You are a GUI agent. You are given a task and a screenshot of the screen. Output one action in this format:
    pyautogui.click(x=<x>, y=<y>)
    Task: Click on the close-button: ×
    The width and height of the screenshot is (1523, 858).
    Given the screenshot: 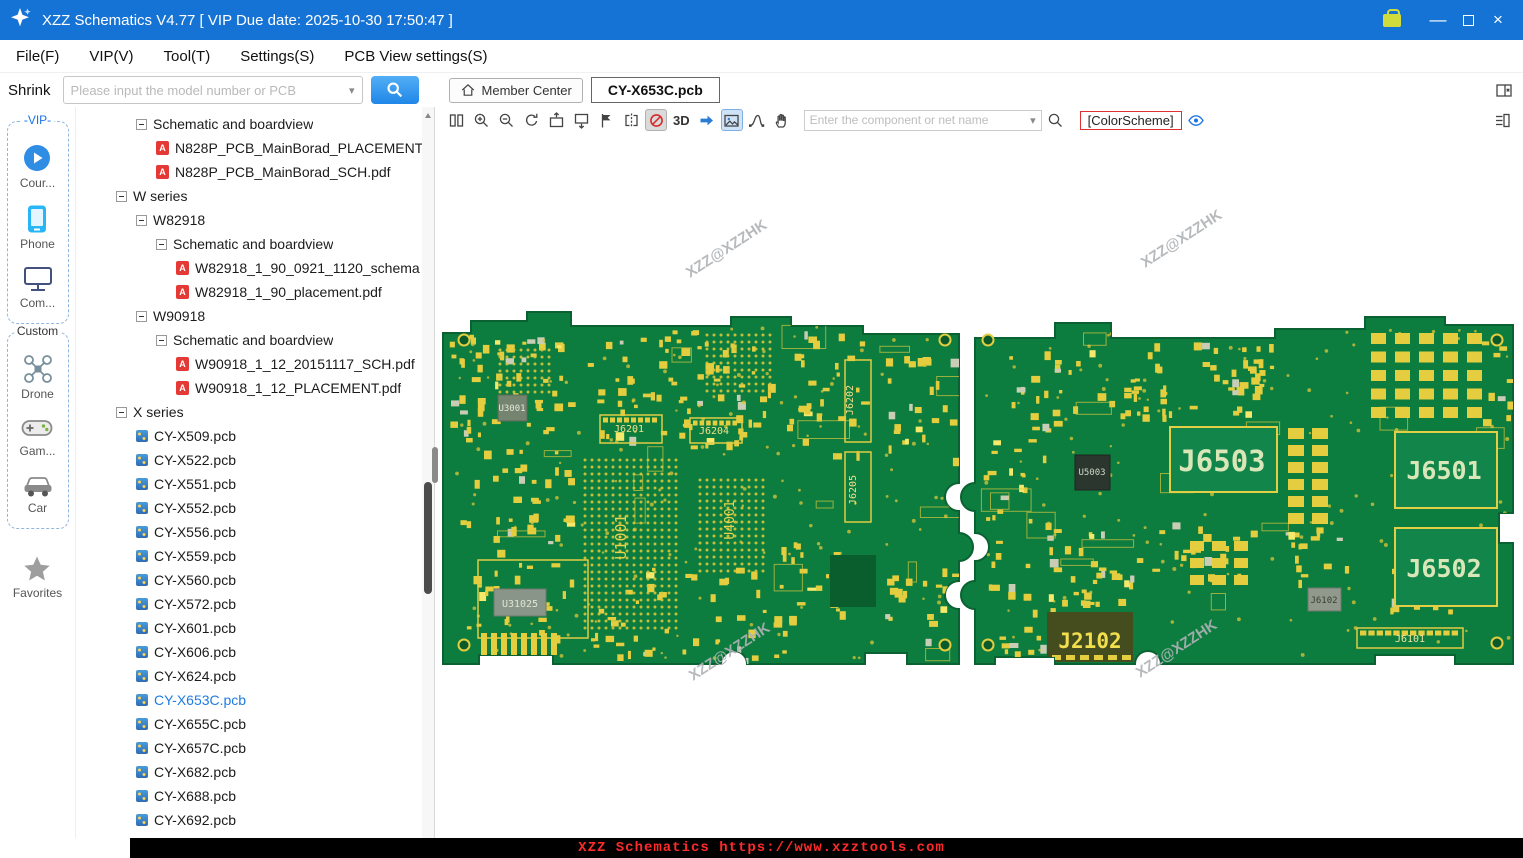 What is the action you would take?
    pyautogui.click(x=1498, y=20)
    